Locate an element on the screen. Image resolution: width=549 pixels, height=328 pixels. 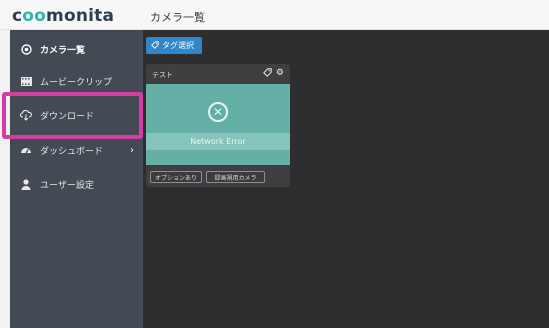
logo-oo: oo is located at coordinates (34, 16).